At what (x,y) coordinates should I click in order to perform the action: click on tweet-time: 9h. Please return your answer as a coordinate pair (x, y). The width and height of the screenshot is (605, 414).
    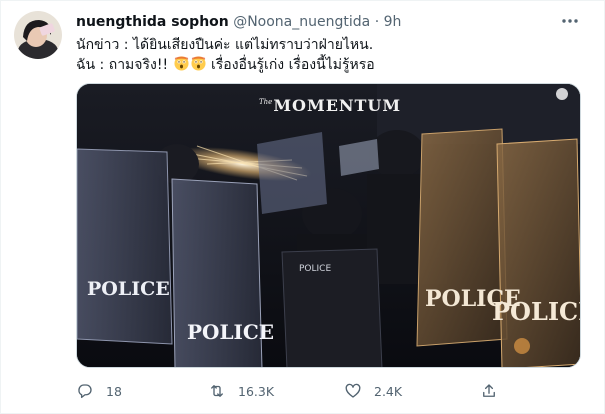
    Looking at the image, I should click on (393, 22).